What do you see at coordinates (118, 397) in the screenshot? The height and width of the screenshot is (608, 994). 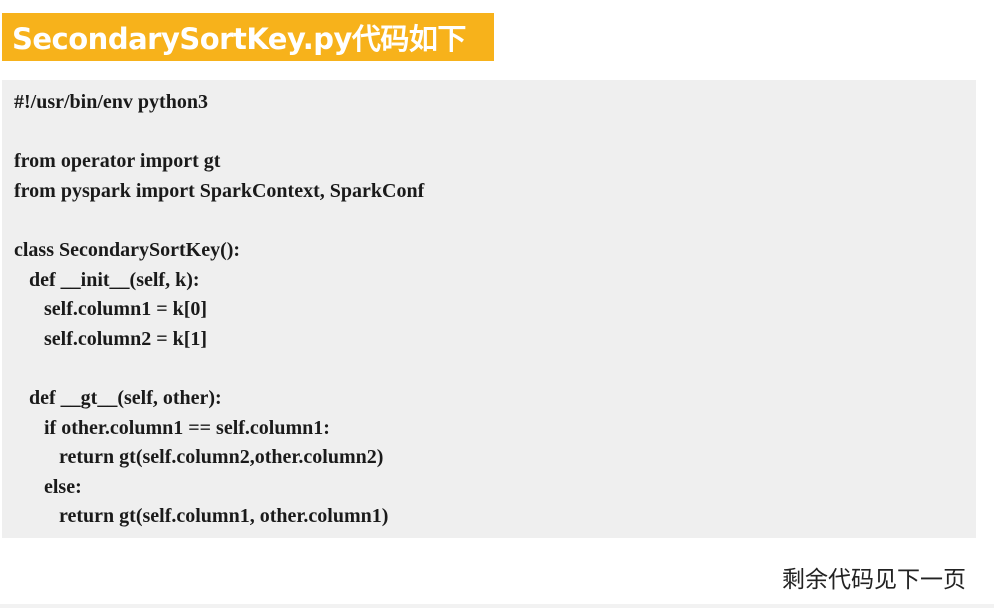 I see `code-line: def __gt__(self, other):` at bounding box center [118, 397].